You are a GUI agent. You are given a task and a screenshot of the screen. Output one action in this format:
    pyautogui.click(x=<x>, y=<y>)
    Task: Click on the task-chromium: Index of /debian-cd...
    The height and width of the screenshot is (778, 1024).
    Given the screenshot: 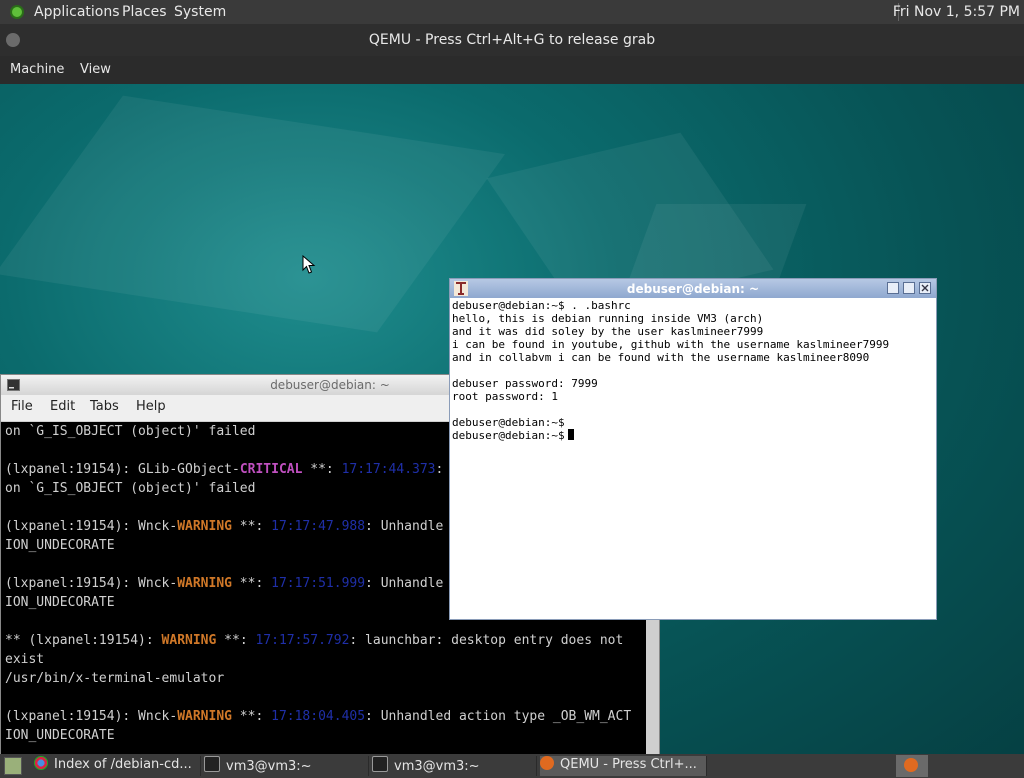 What is the action you would take?
    pyautogui.click(x=117, y=766)
    